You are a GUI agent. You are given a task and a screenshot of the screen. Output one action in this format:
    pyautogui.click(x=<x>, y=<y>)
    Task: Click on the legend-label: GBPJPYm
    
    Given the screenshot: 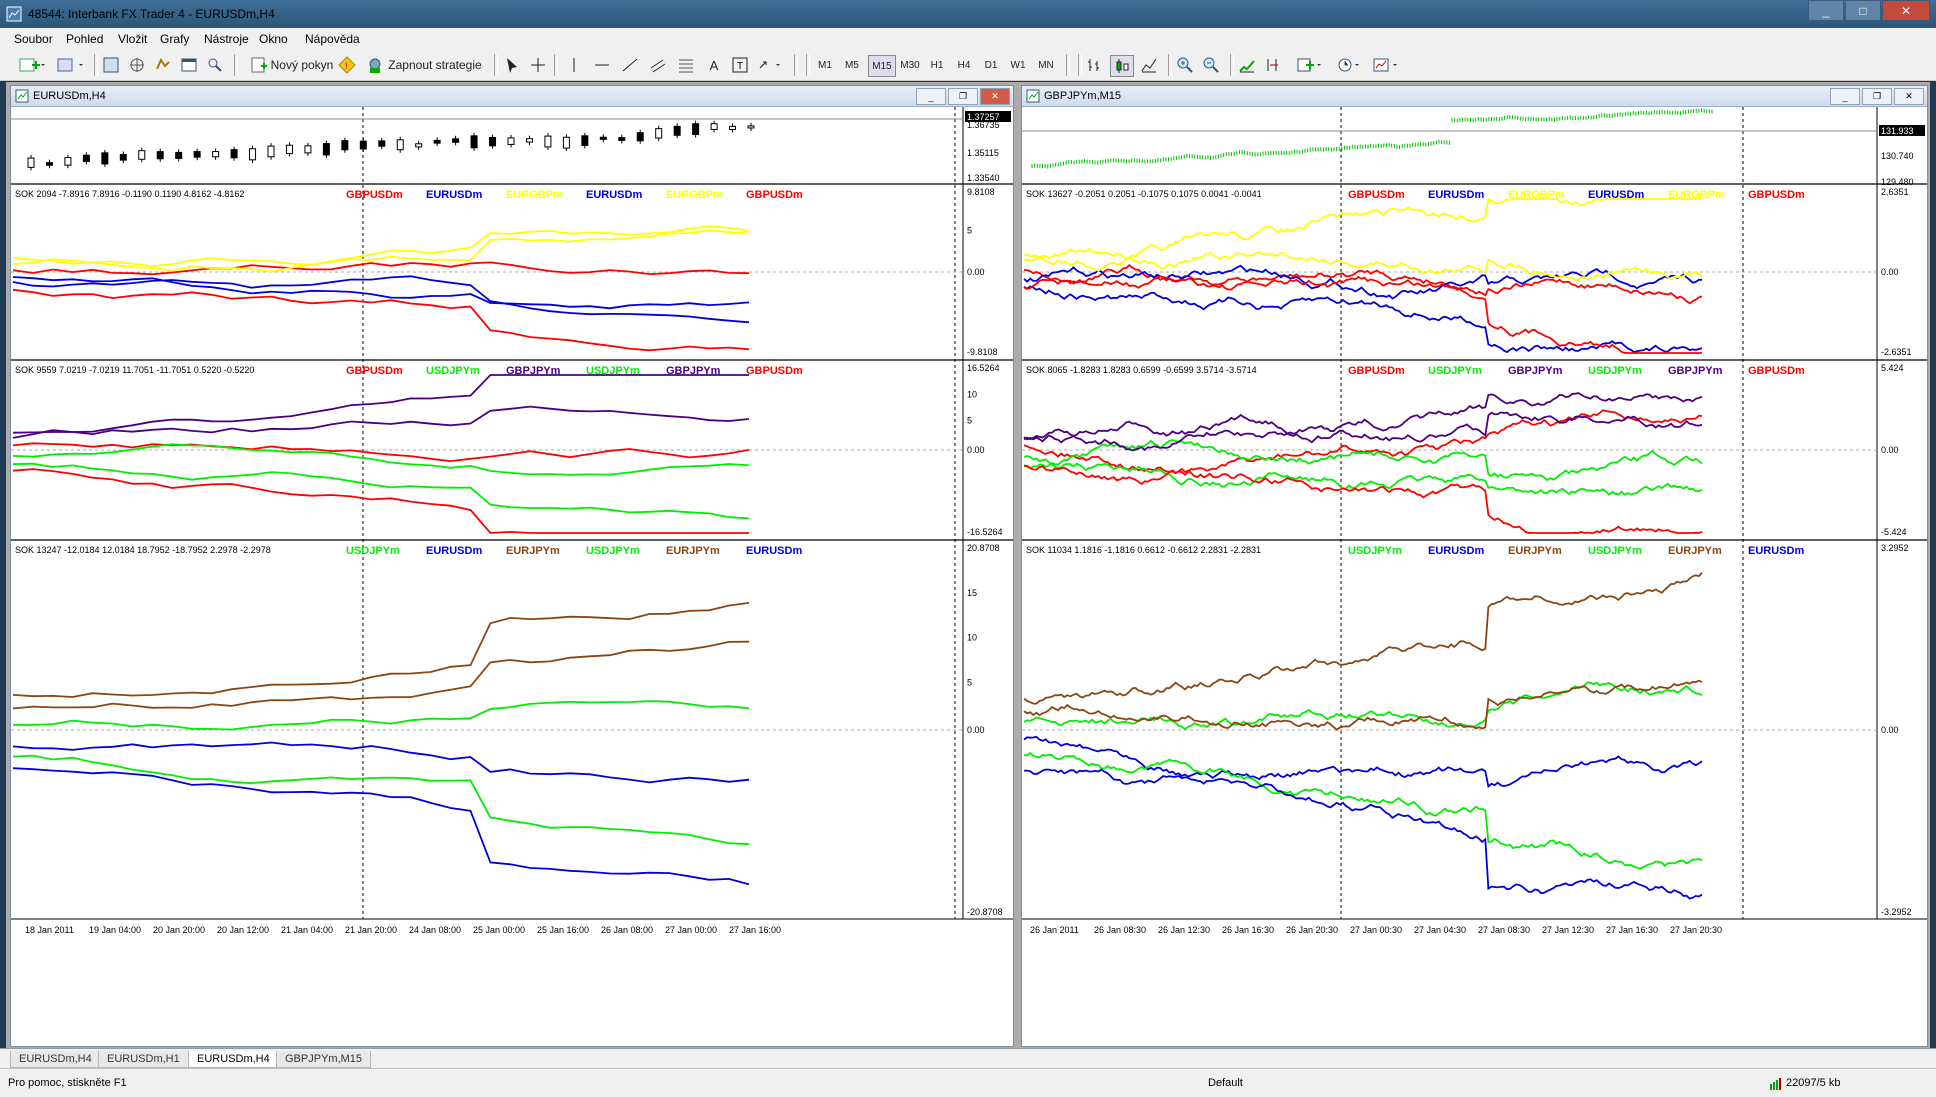 What is the action you would take?
    pyautogui.click(x=1695, y=371)
    